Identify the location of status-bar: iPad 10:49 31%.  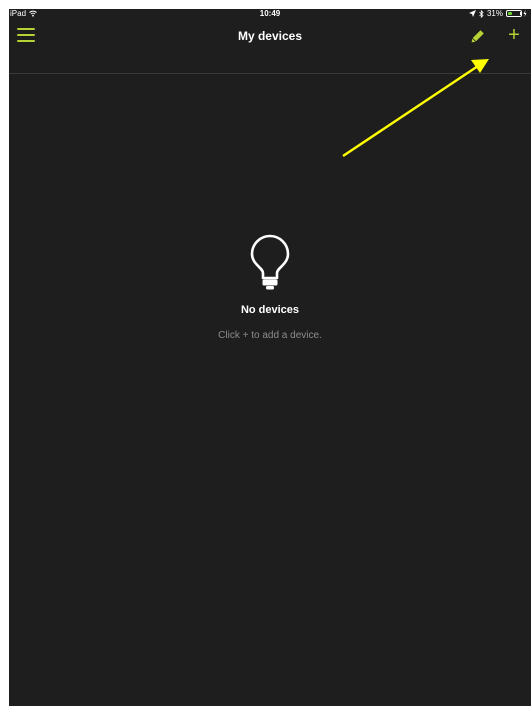
(270, 15).